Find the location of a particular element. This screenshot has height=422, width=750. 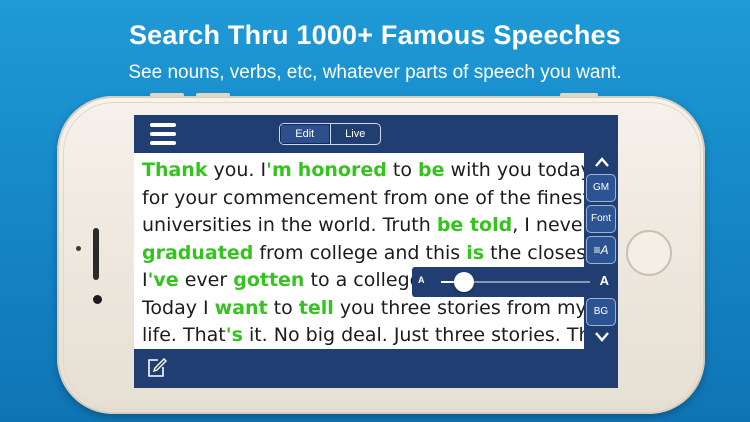

small-font-label: A is located at coordinates (421, 280).